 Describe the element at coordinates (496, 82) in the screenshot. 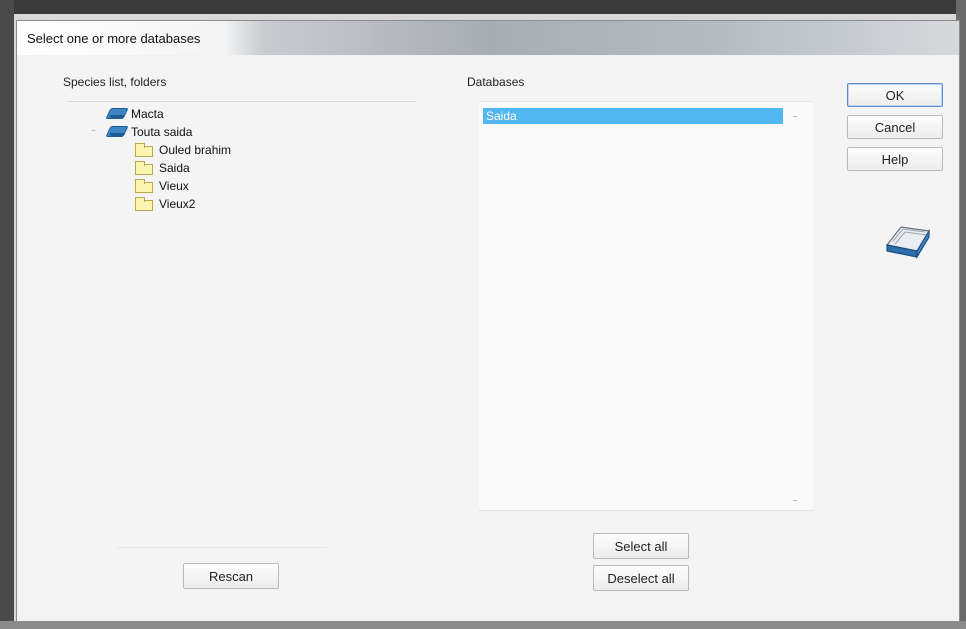

I see `databases-label: Databases` at that location.